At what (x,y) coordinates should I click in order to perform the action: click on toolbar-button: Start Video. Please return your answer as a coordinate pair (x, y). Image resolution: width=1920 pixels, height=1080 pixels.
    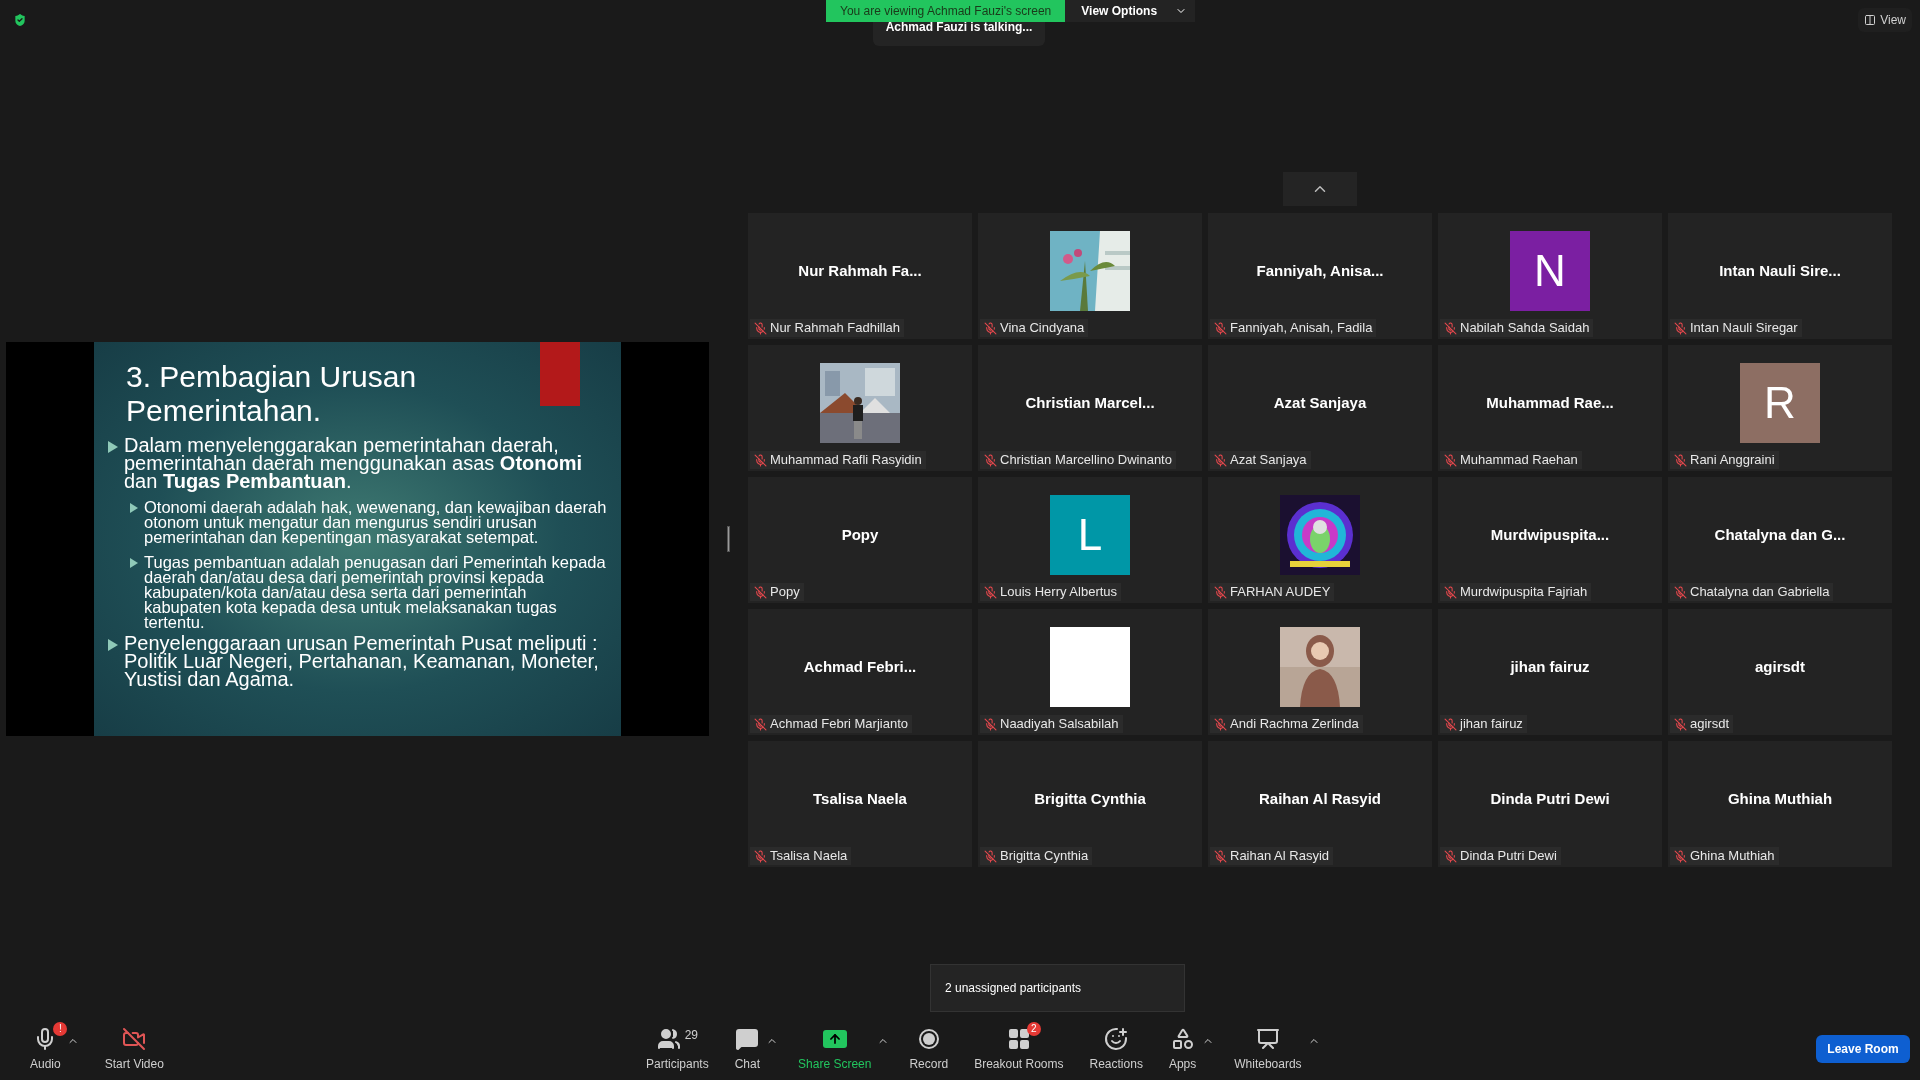
    Looking at the image, I should click on (134, 1049).